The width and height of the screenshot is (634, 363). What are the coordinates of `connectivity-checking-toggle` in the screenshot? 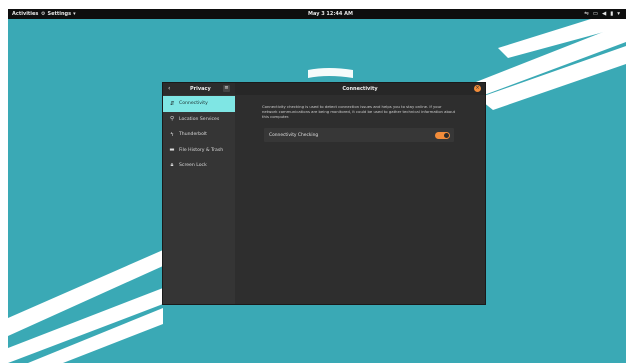 It's located at (442, 135).